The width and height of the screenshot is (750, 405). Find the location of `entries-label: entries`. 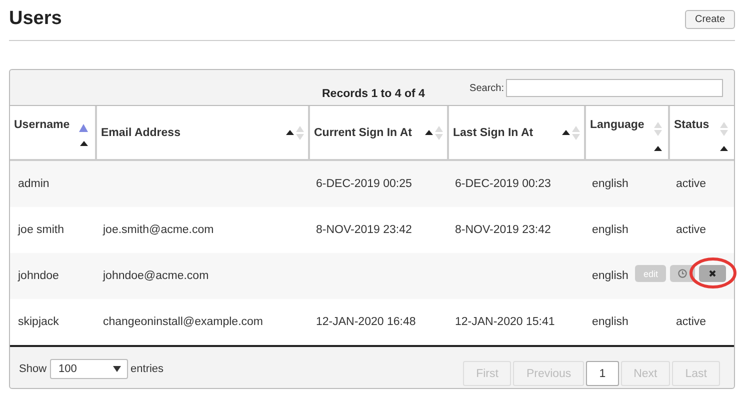

entries-label: entries is located at coordinates (147, 369).